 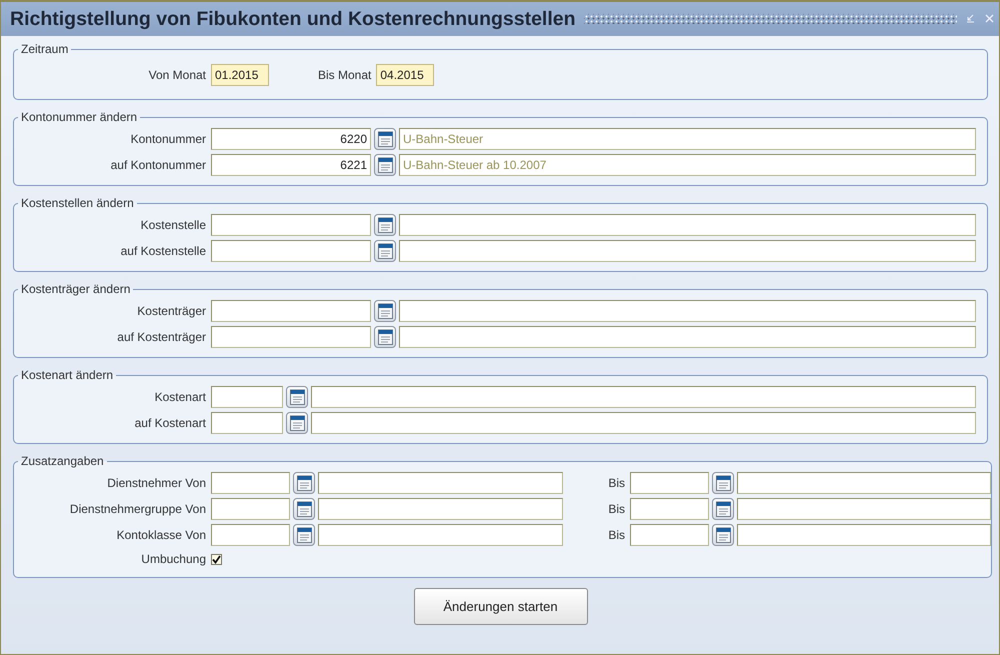 I want to click on field-label: Kontonummer, so click(x=168, y=139).